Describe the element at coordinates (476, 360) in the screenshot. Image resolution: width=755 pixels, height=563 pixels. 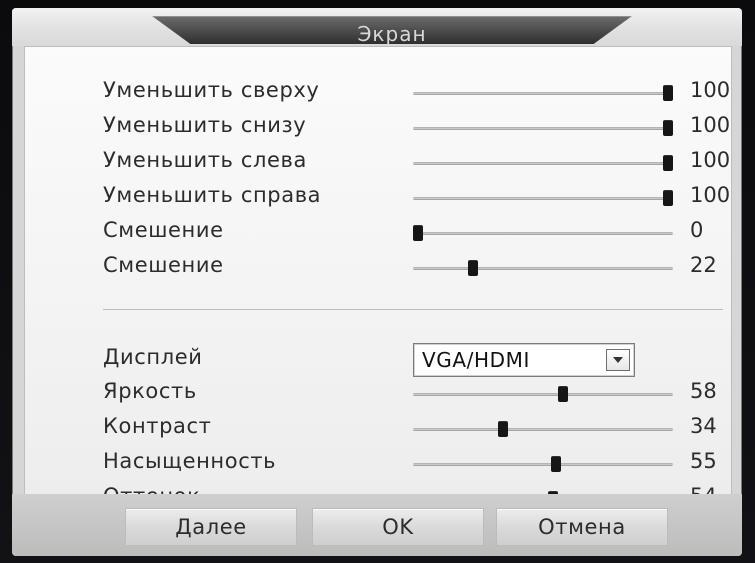
I see `display-selected-value: VGA/HDMI` at that location.